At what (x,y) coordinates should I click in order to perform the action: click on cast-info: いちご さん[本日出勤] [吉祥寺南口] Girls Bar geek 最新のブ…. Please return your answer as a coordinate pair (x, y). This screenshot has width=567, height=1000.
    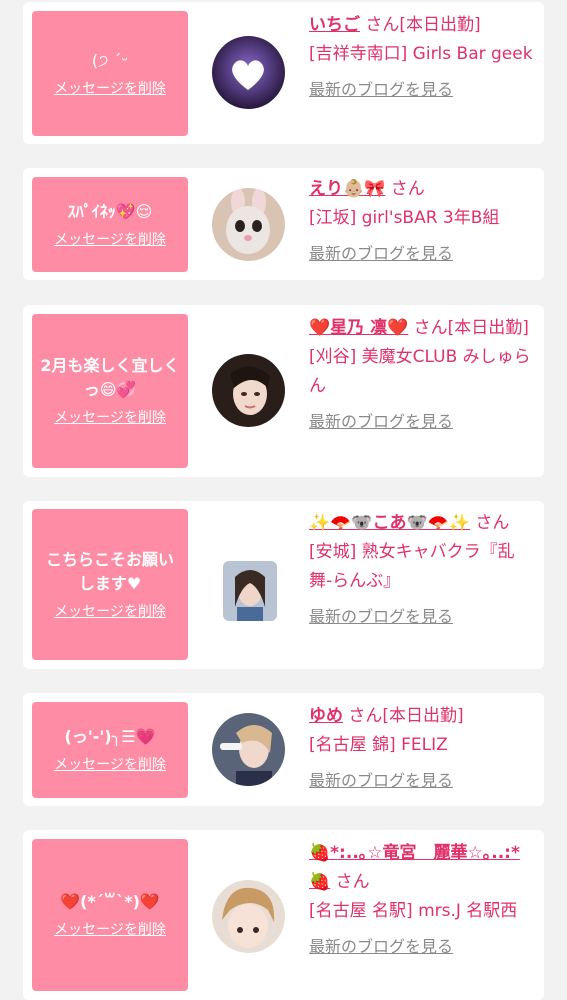
    Looking at the image, I should click on (423, 58).